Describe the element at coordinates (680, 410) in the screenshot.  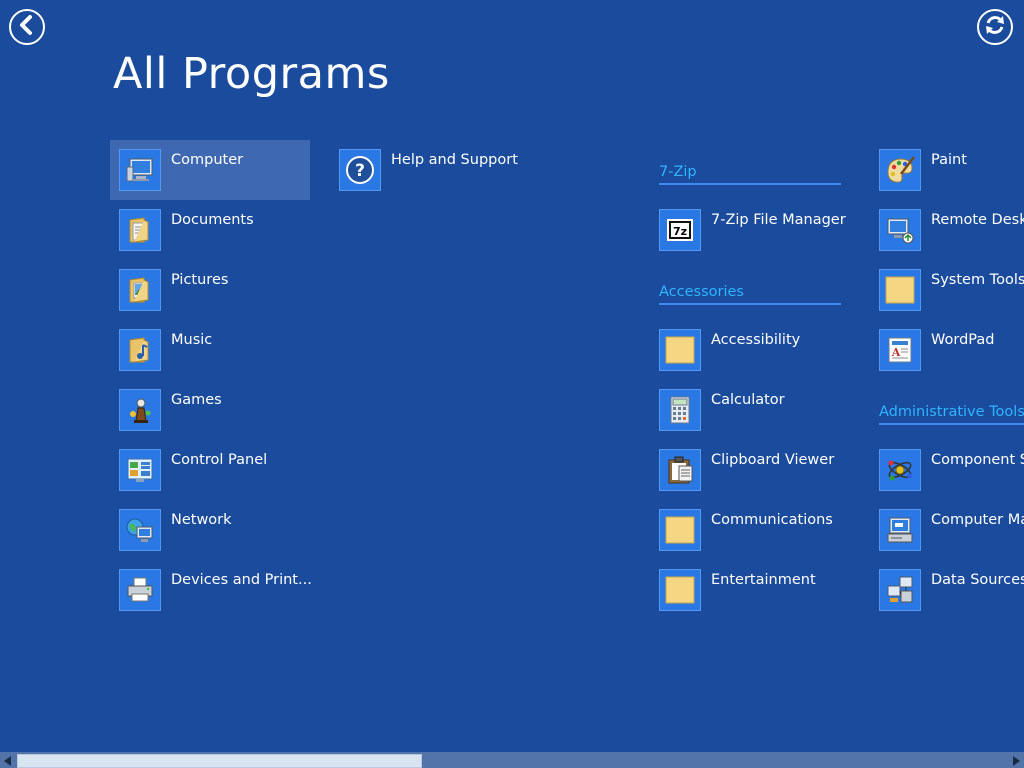
I see `calculator-icon` at that location.